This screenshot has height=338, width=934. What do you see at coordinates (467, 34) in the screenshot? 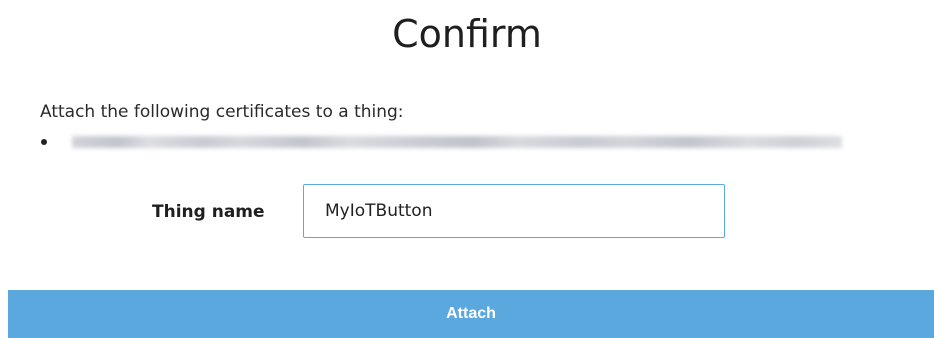
I see `dialog-title: Confirm` at bounding box center [467, 34].